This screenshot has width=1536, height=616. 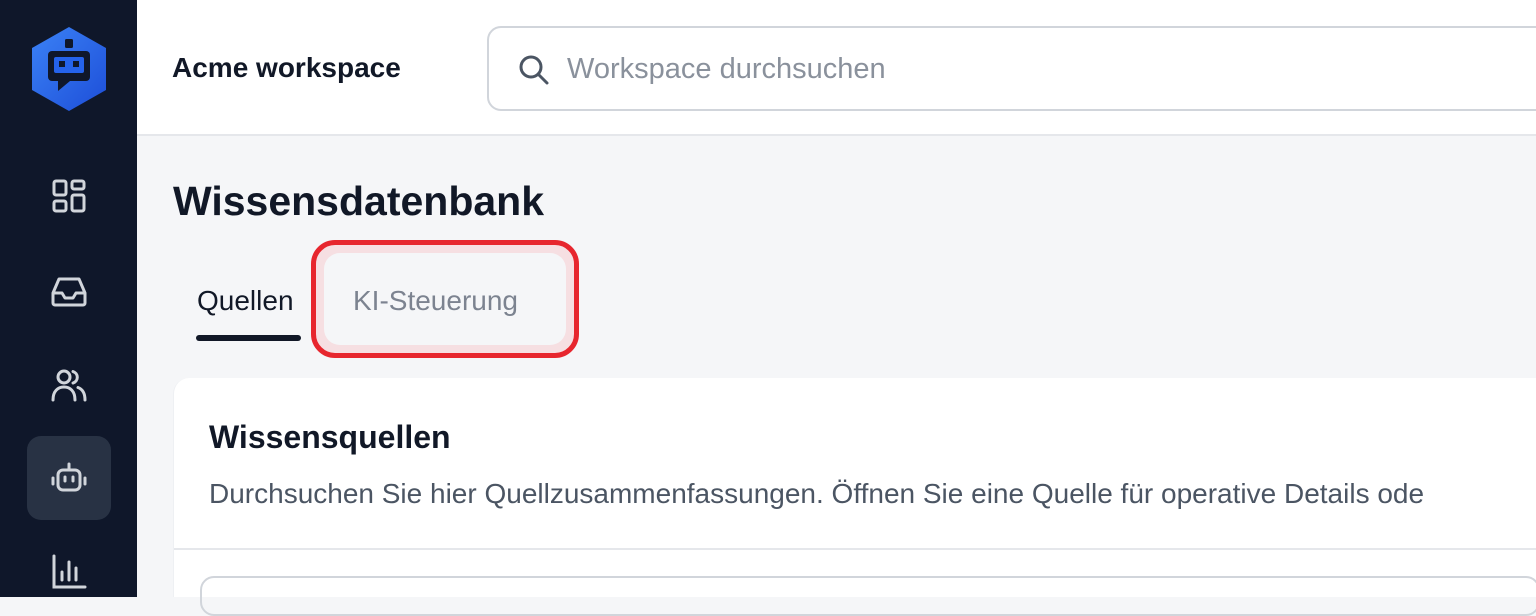 I want to click on users-icon, so click(x=69, y=385).